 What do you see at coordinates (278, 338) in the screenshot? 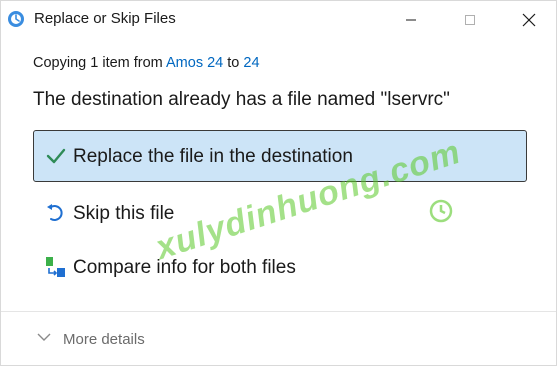
I see `dialog-footer: More details` at bounding box center [278, 338].